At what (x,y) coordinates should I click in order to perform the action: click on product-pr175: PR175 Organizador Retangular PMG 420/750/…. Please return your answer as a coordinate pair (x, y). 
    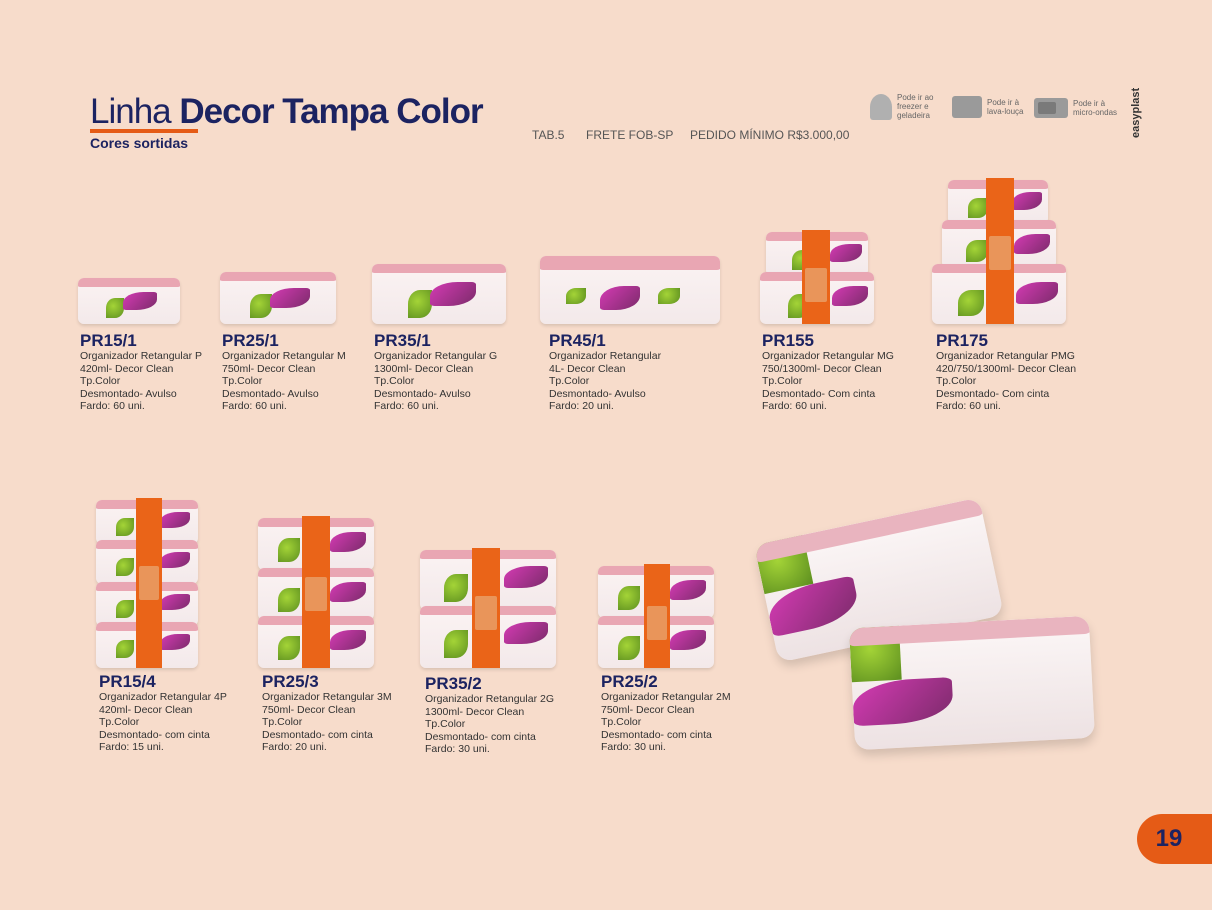
    Looking at the image, I should click on (1006, 372).